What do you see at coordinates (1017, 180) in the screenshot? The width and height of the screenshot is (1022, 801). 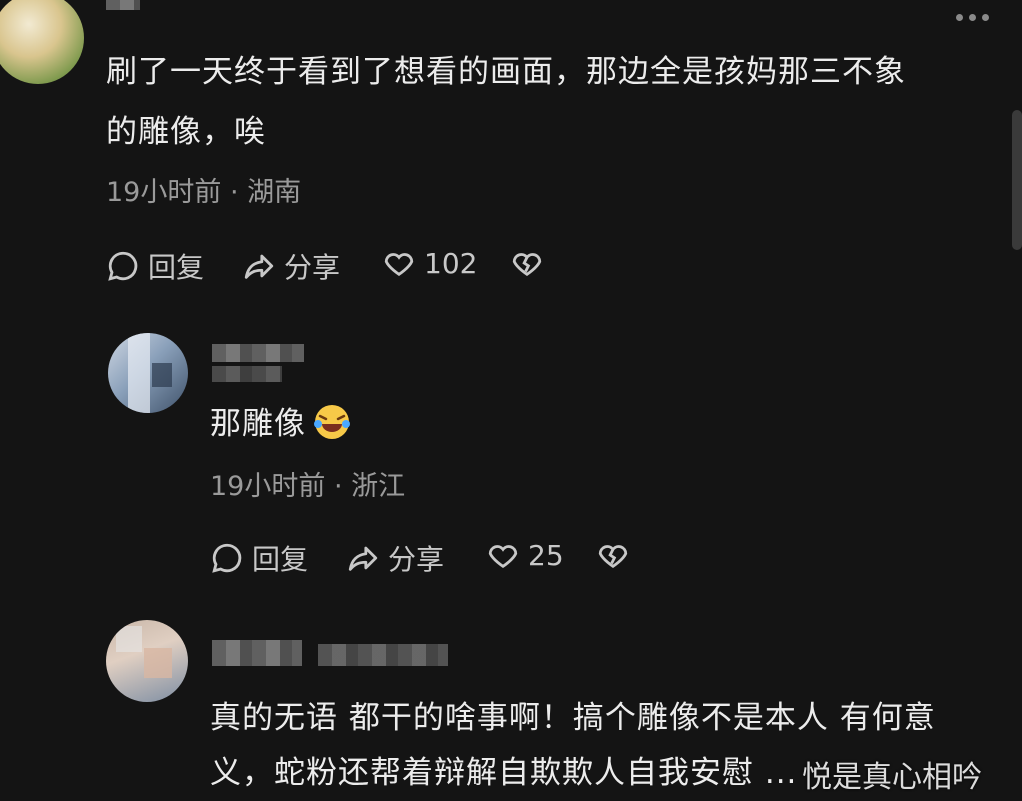 I see `scrollbar` at bounding box center [1017, 180].